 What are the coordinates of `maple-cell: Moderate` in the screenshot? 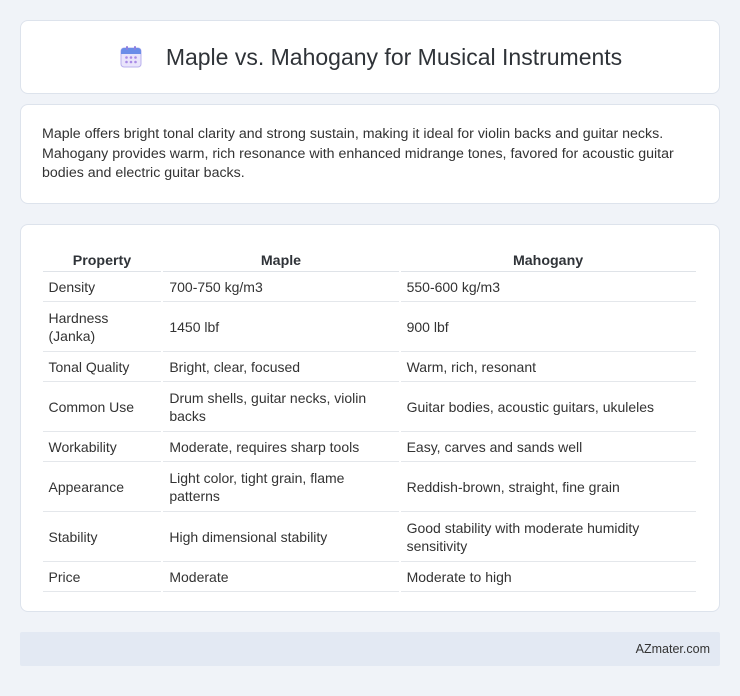 It's located at (281, 577).